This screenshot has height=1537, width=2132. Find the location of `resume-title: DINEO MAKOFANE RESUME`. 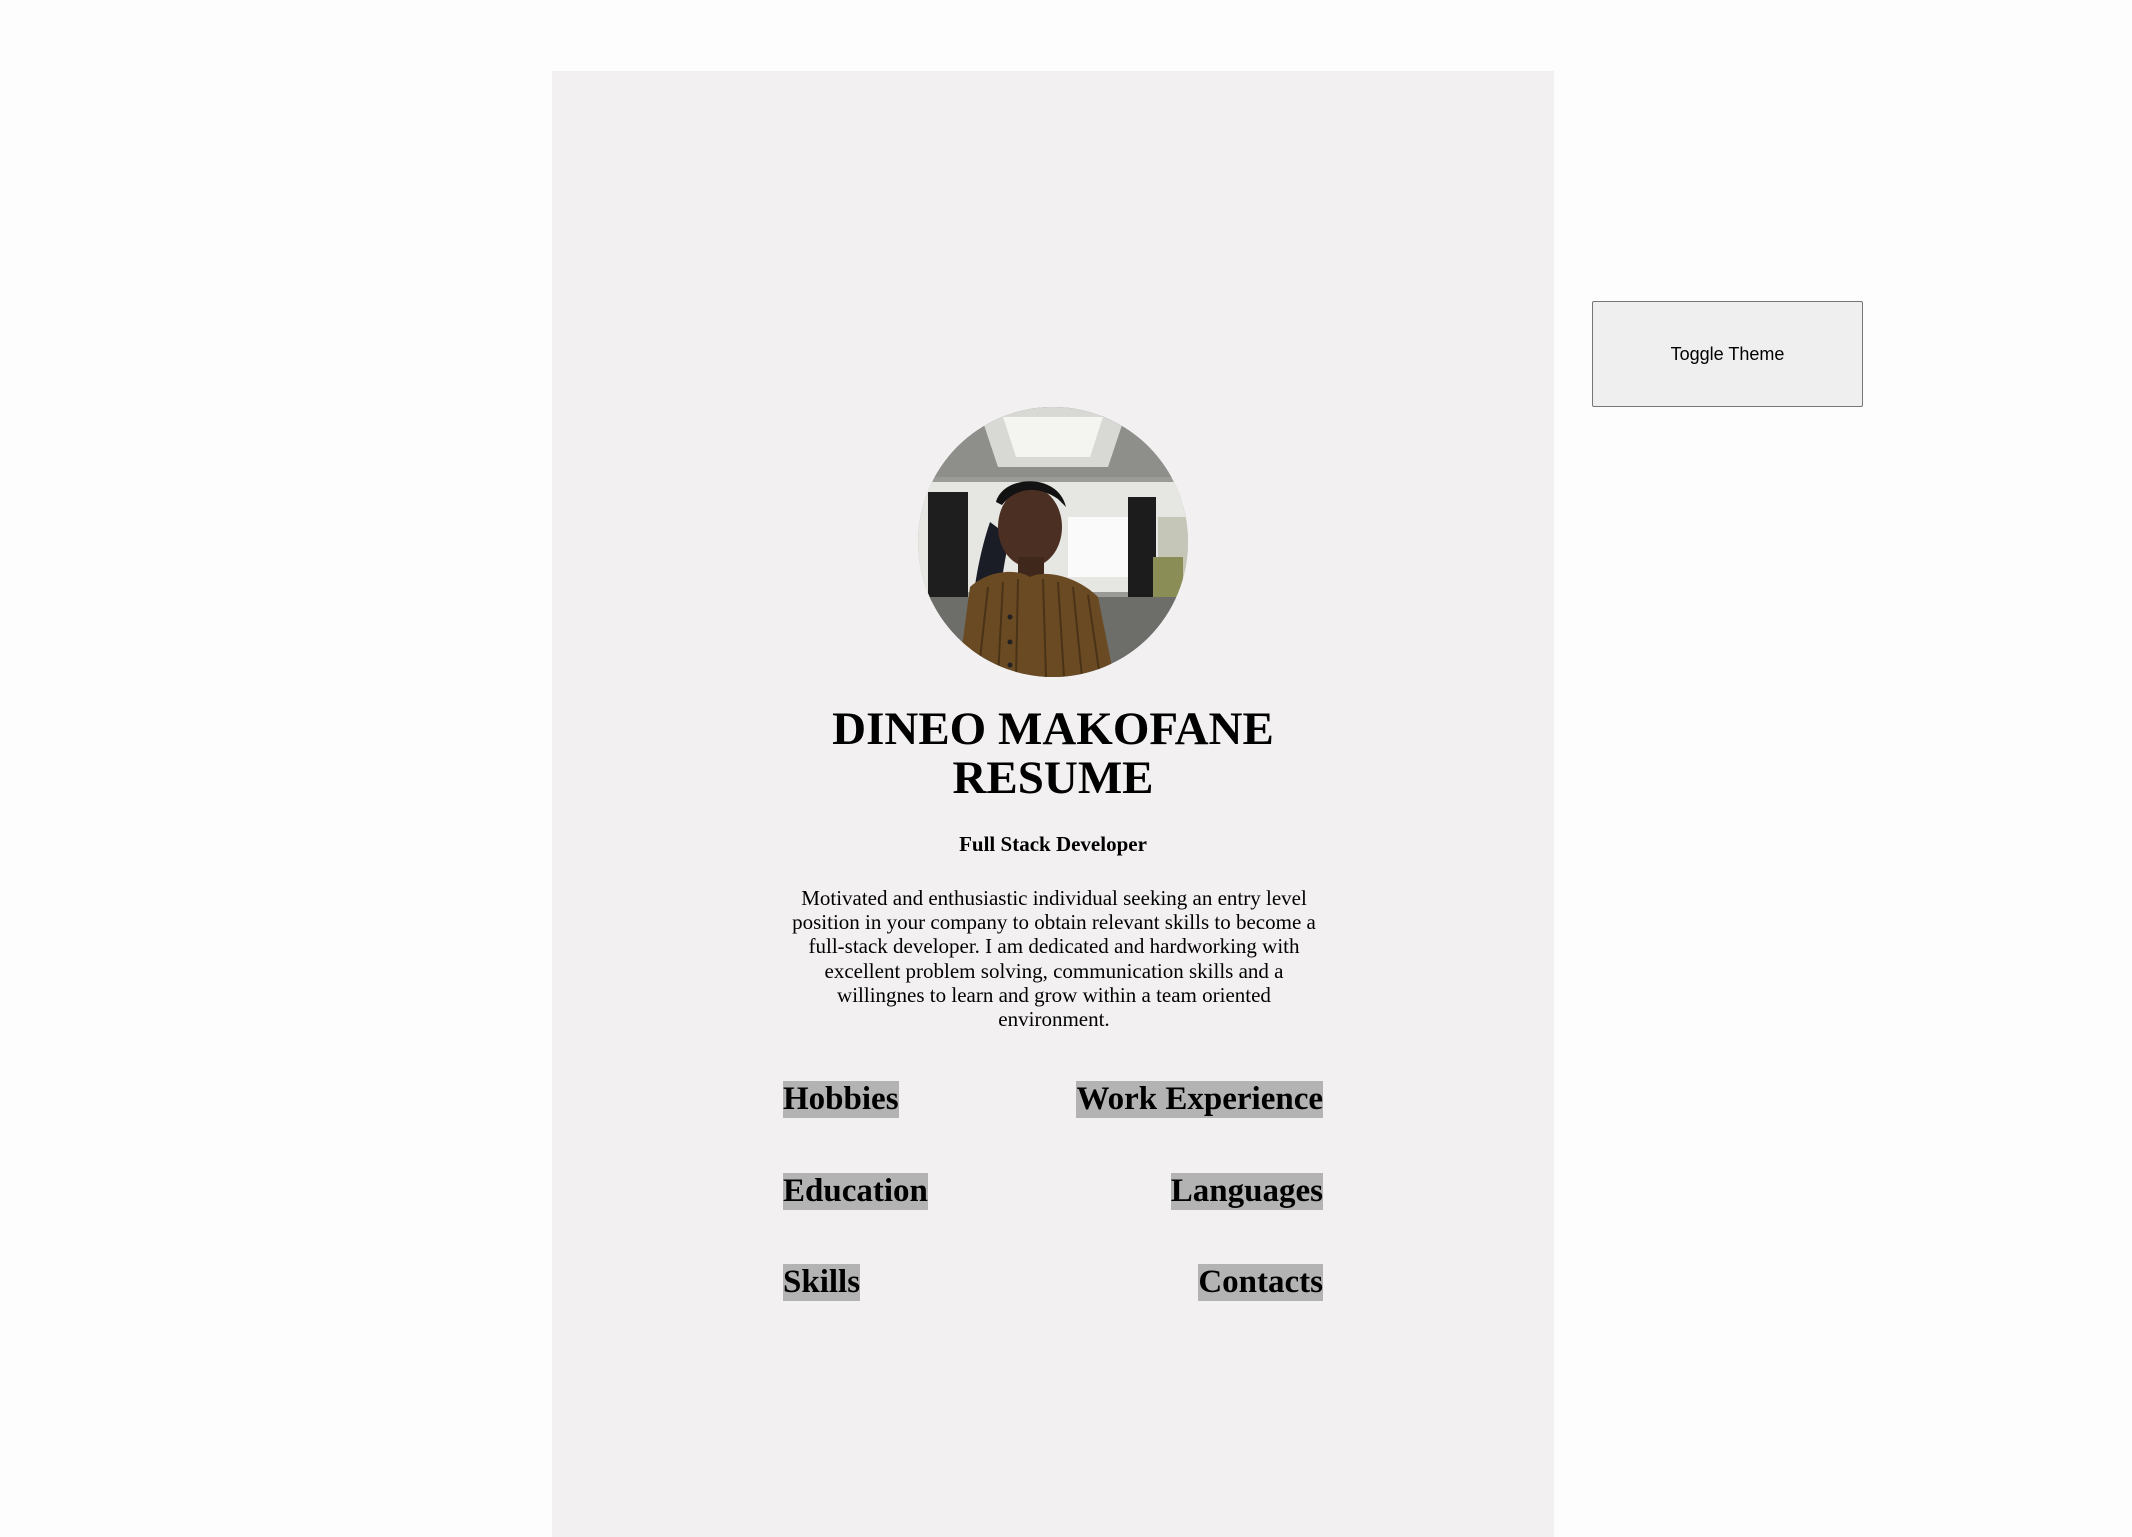

resume-title: DINEO MAKOFANE RESUME is located at coordinates (1053, 754).